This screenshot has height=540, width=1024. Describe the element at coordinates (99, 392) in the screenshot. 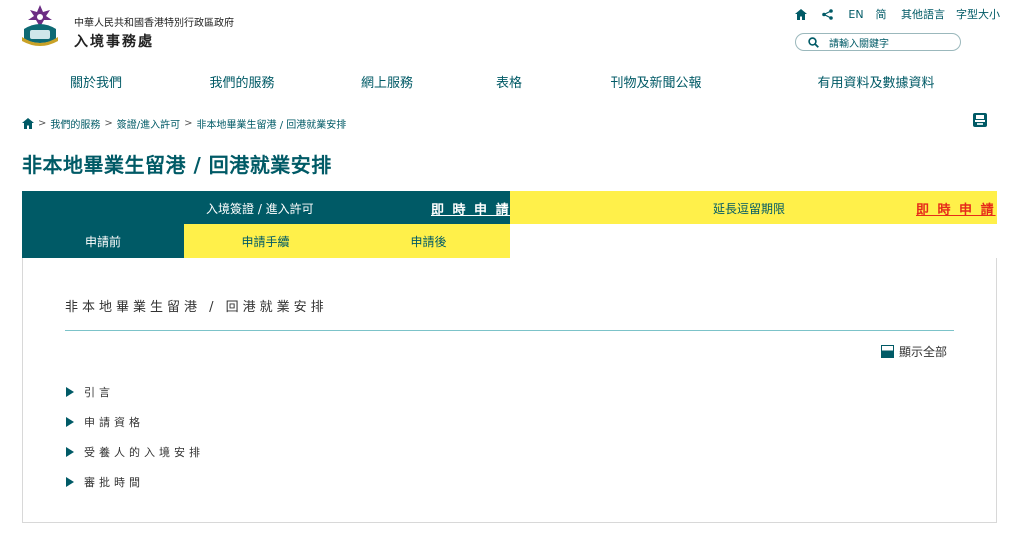

I see `accordion-label: 引言` at that location.